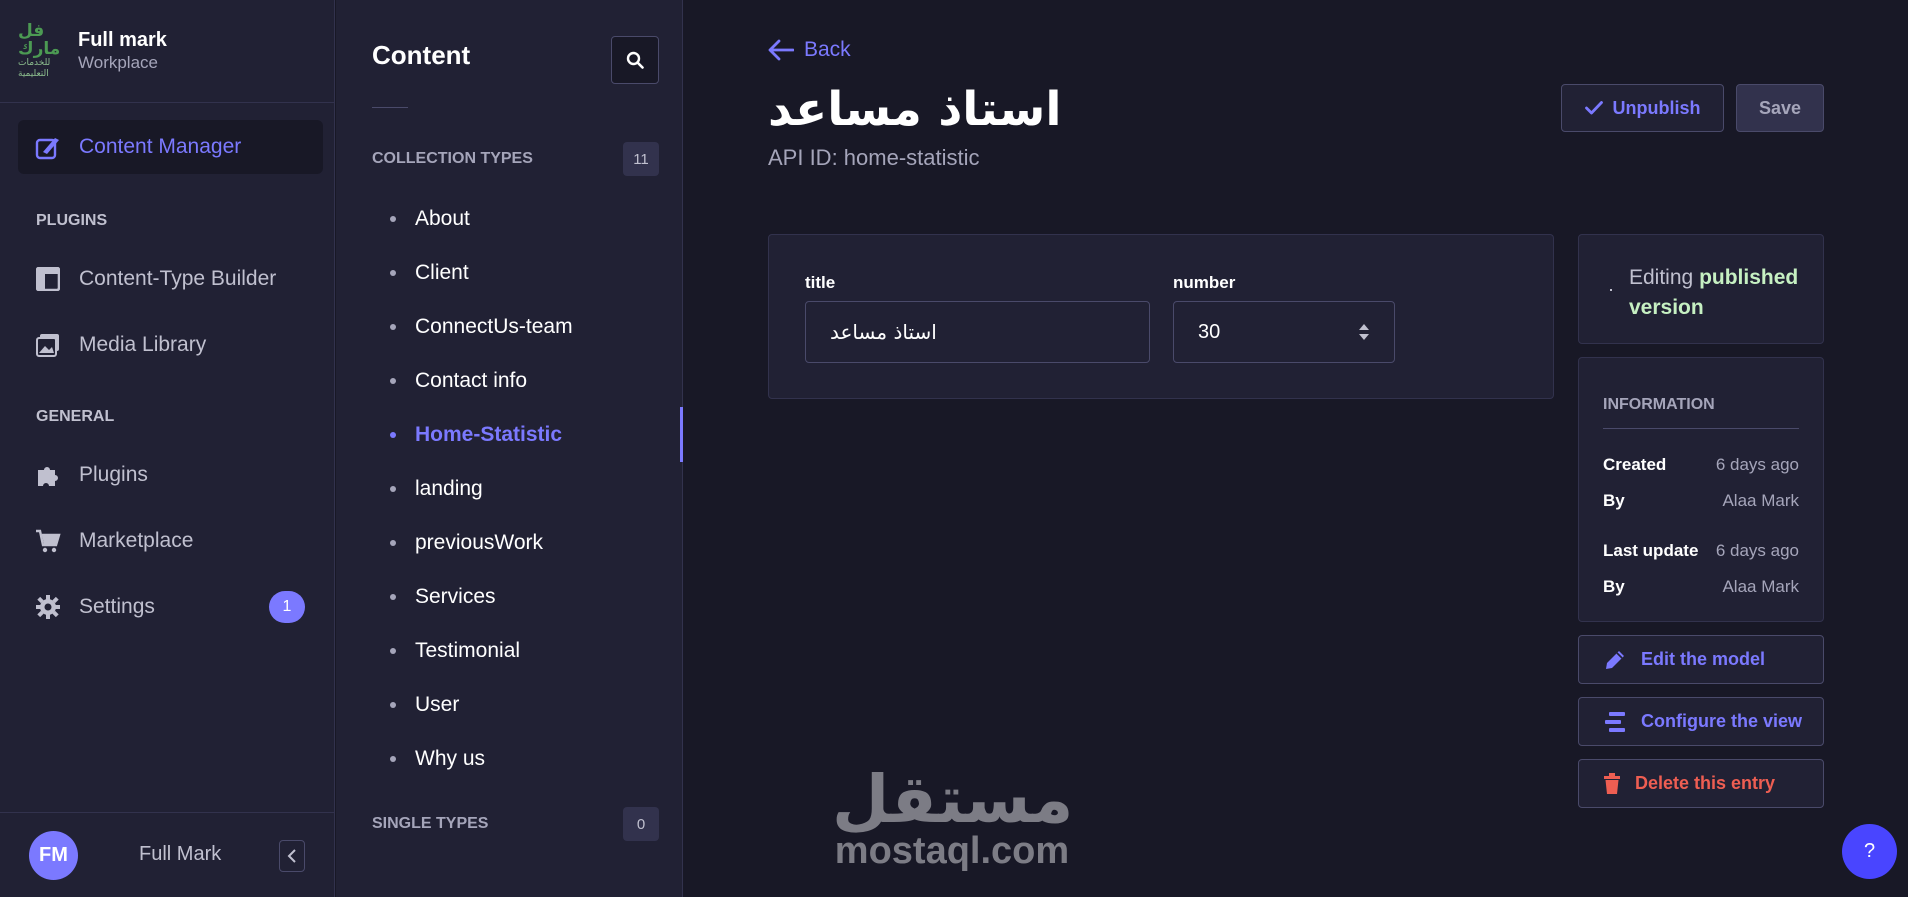  I want to click on active-indicator, so click(681, 434).